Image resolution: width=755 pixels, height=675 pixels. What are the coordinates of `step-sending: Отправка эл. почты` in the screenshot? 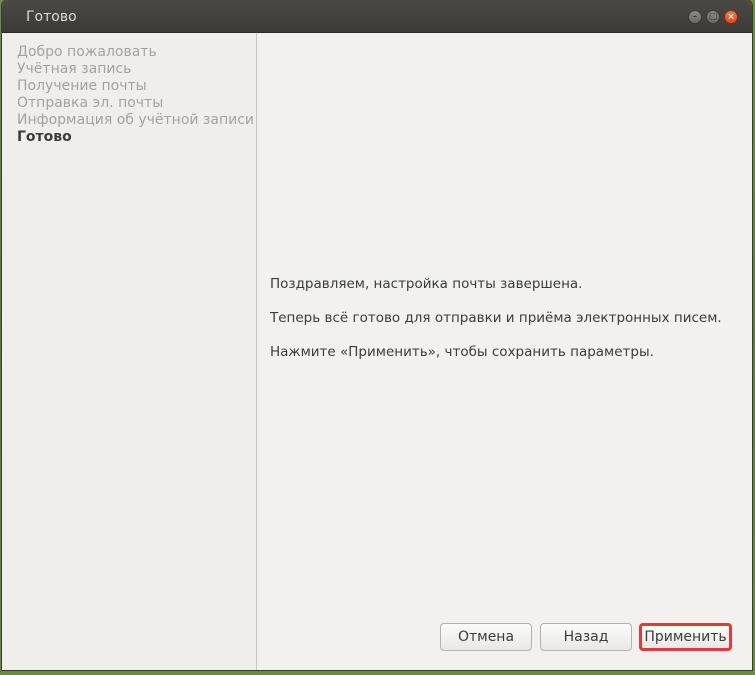 It's located at (90, 103).